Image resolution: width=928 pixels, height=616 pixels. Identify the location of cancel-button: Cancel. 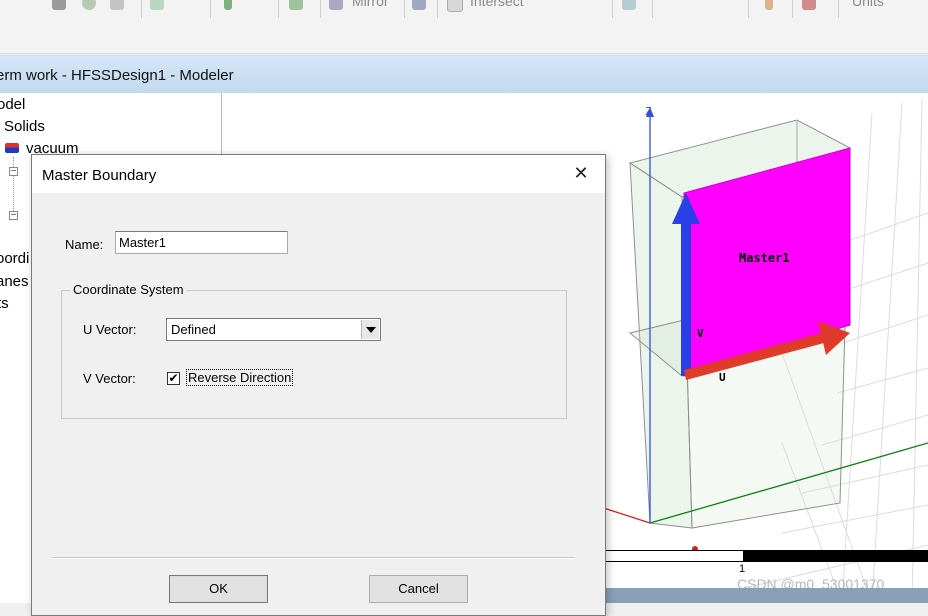
(418, 589).